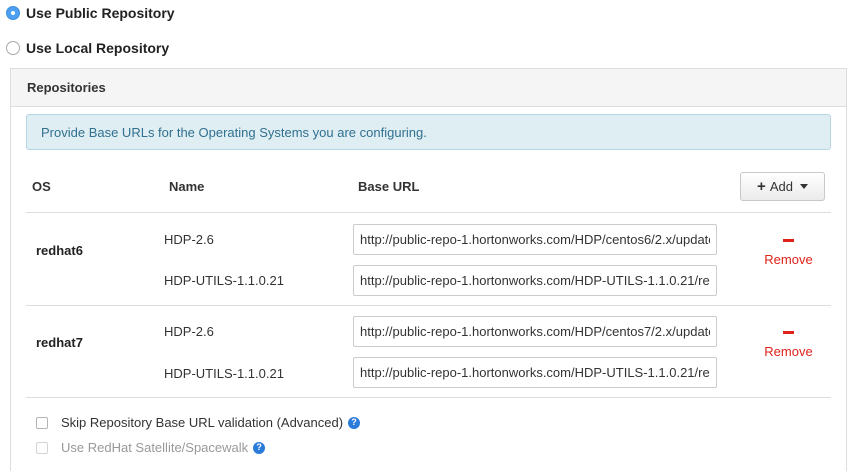 This screenshot has height=471, width=847. What do you see at coordinates (187, 186) in the screenshot?
I see `column-header-name: Name` at bounding box center [187, 186].